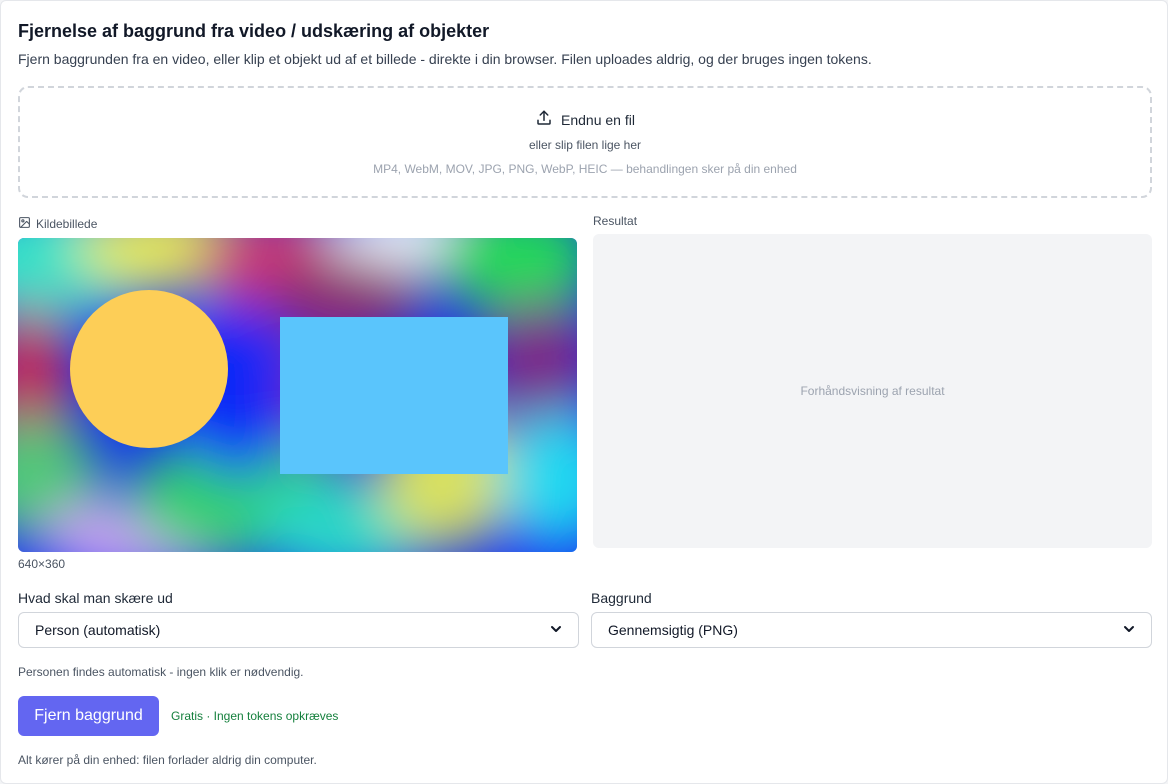 This screenshot has width=1168, height=784. What do you see at coordinates (621, 598) in the screenshot?
I see `background-label: Baggrund` at bounding box center [621, 598].